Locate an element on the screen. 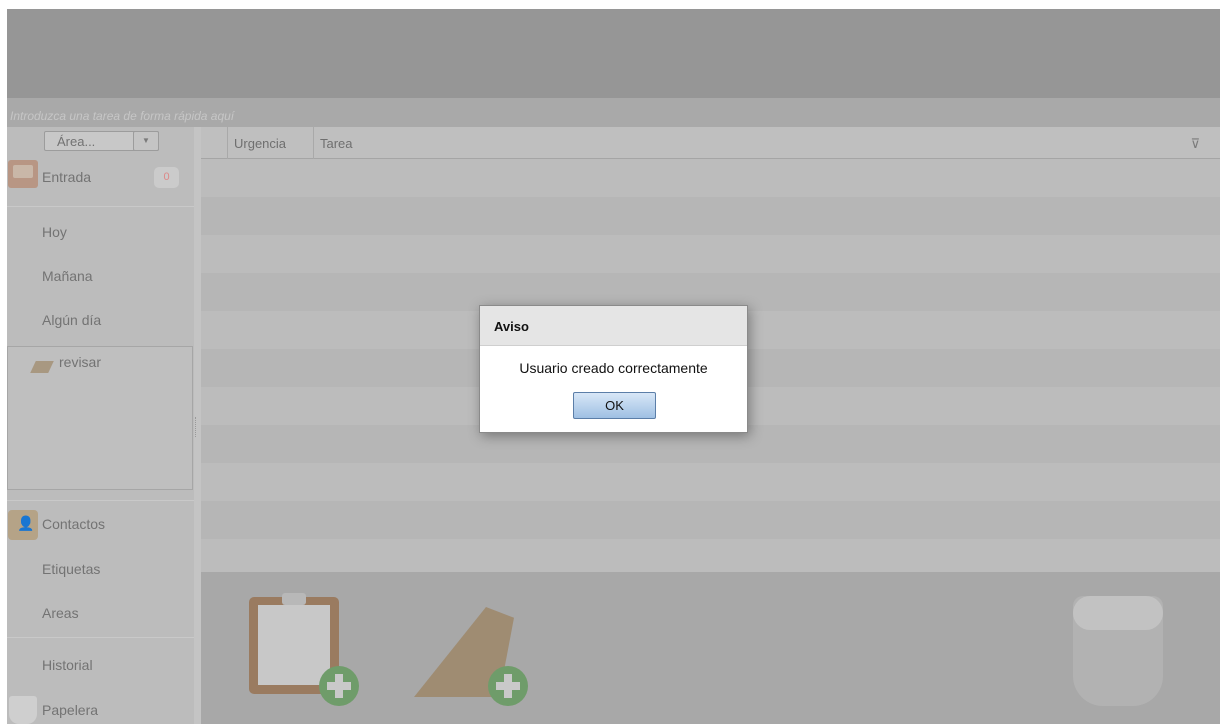 The image size is (1222, 724). sidebar-item-areas: Areas is located at coordinates (60, 613).